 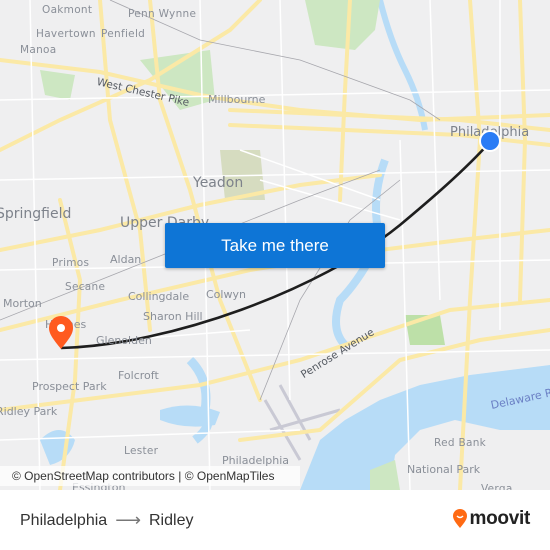 What do you see at coordinates (71, 263) in the screenshot?
I see `place-label: Primos` at bounding box center [71, 263].